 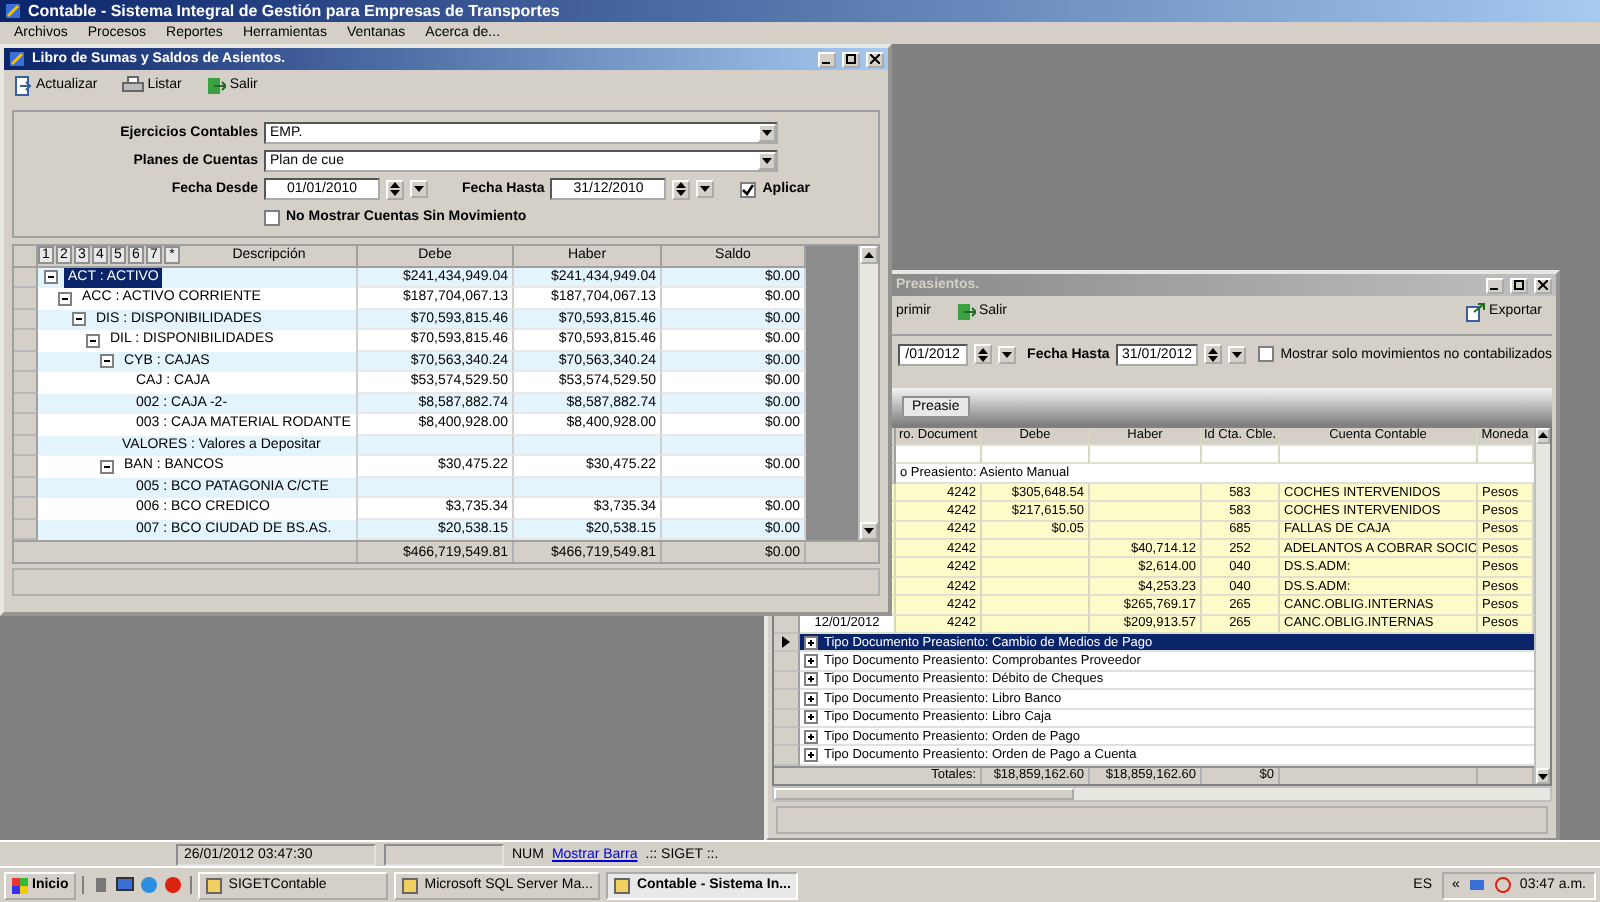 What do you see at coordinates (125, 885) in the screenshot?
I see `monitor-icon` at bounding box center [125, 885].